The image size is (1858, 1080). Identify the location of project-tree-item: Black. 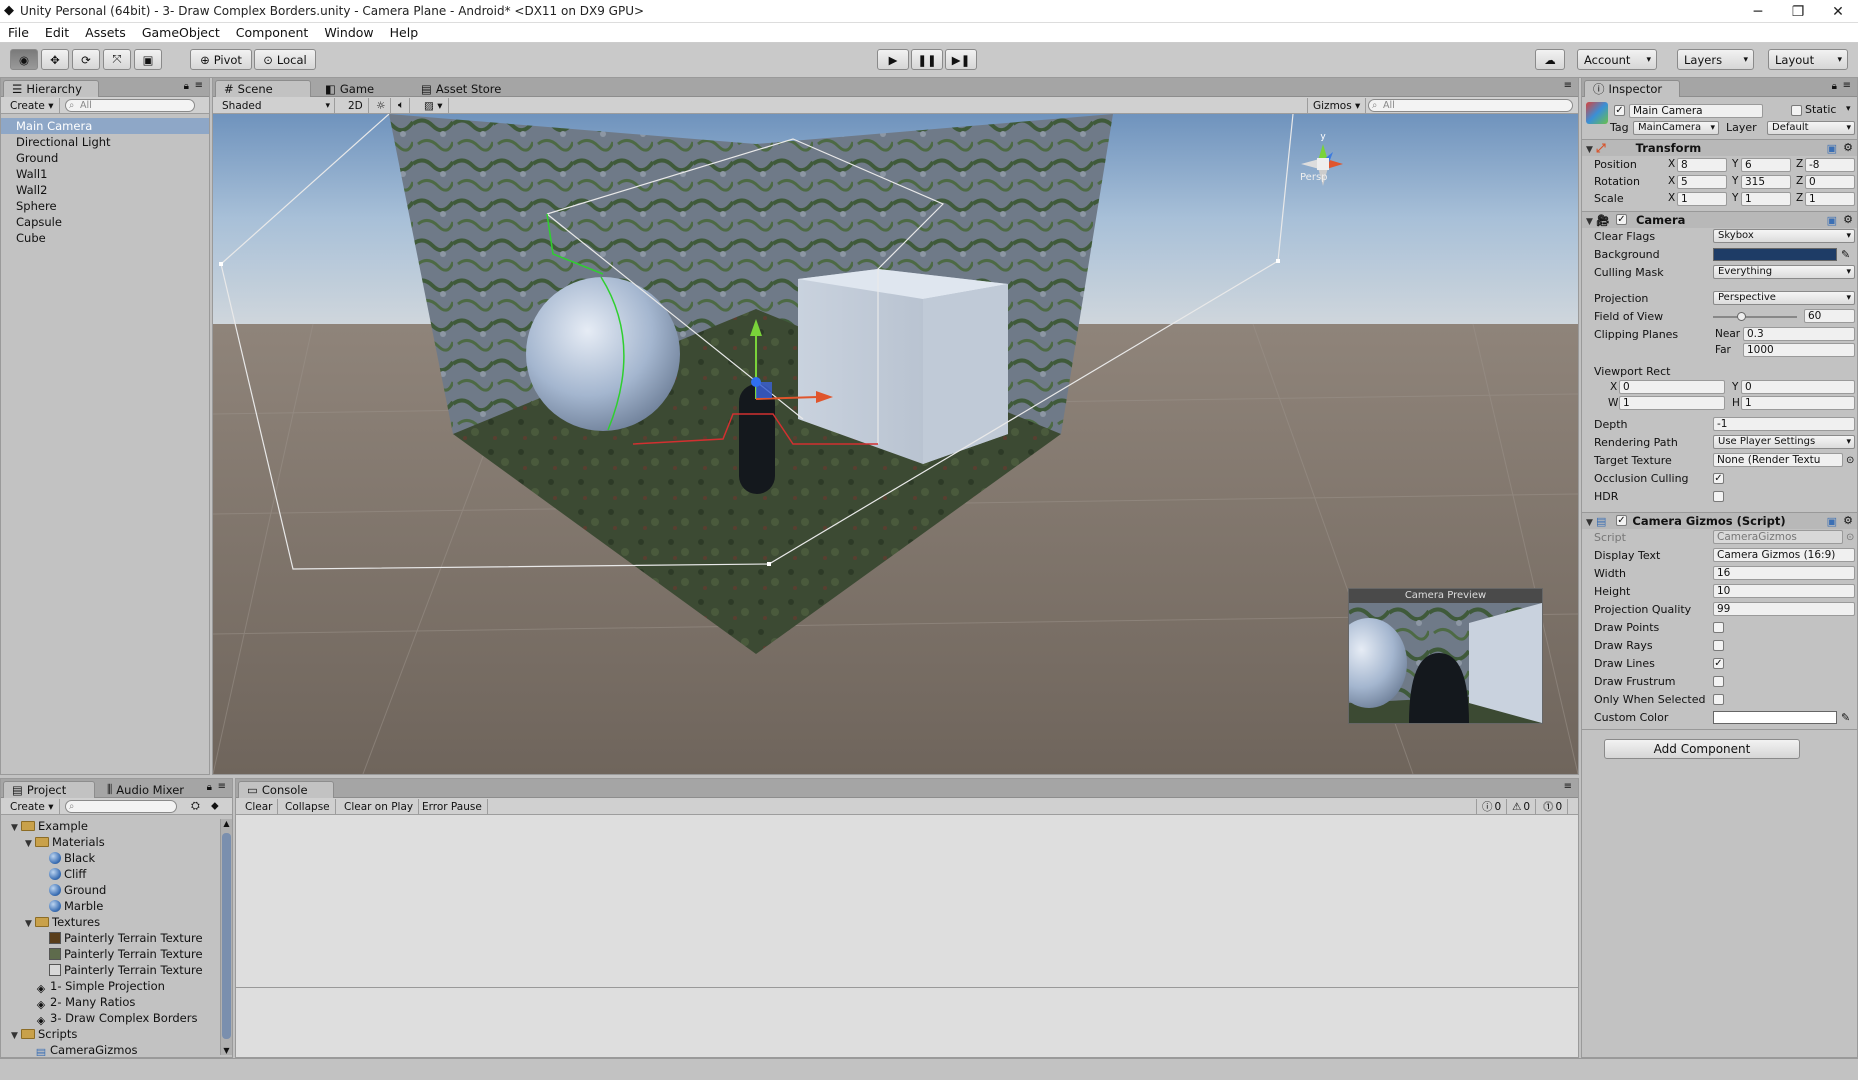
(67, 858).